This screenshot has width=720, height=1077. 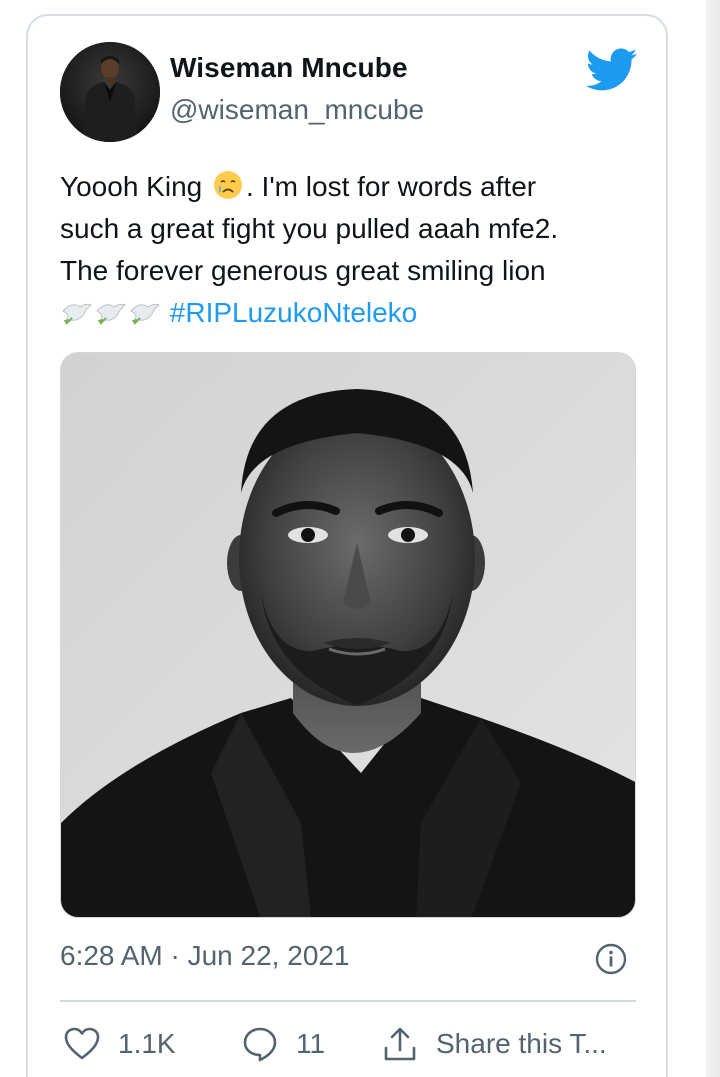 What do you see at coordinates (147, 1043) in the screenshot?
I see `like-count: 1.1K` at bounding box center [147, 1043].